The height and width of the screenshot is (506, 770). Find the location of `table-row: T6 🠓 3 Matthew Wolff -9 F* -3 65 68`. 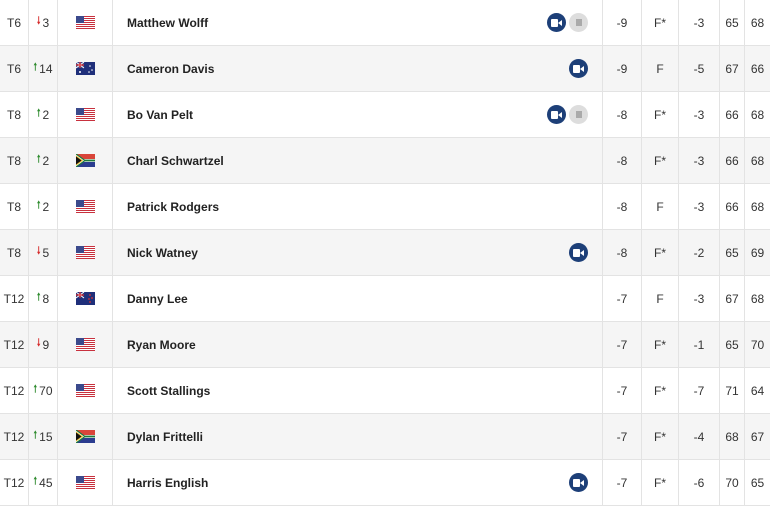

table-row: T6 🠓 3 Matthew Wolff -9 F* -3 65 68 is located at coordinates (385, 23).